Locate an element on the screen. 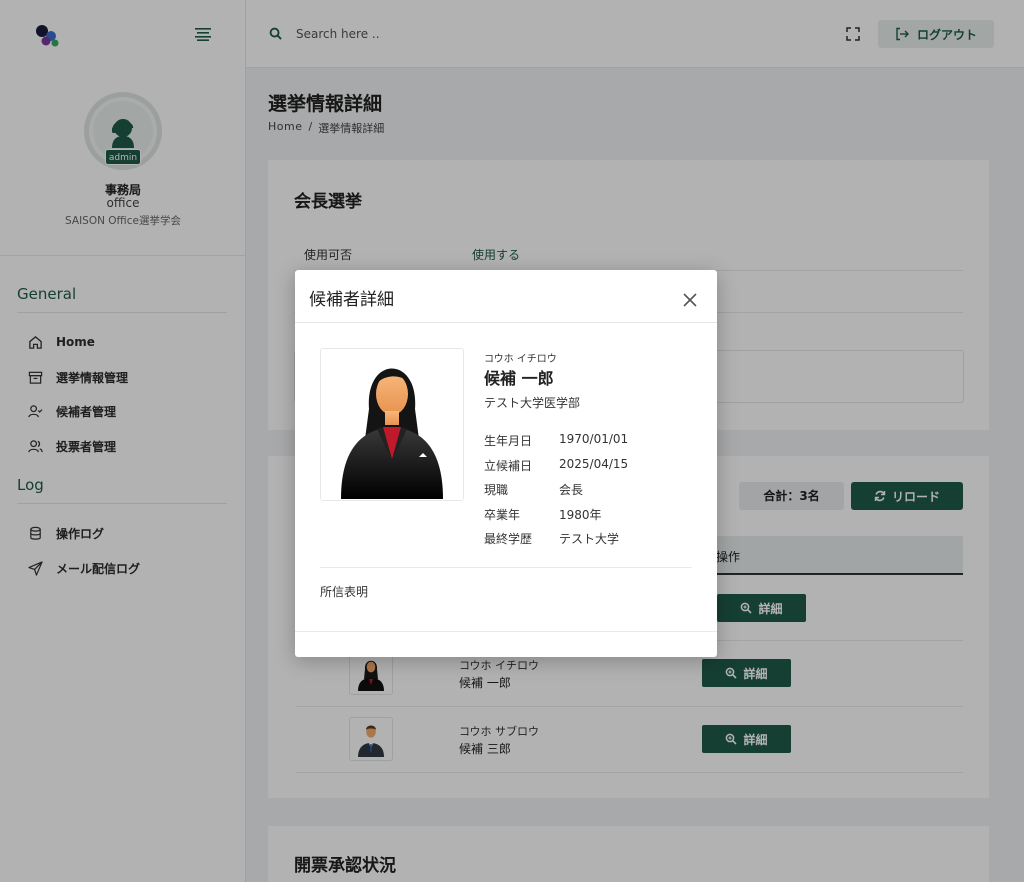 This screenshot has width=1024, height=882. info-label: 立候補日 is located at coordinates (508, 466).